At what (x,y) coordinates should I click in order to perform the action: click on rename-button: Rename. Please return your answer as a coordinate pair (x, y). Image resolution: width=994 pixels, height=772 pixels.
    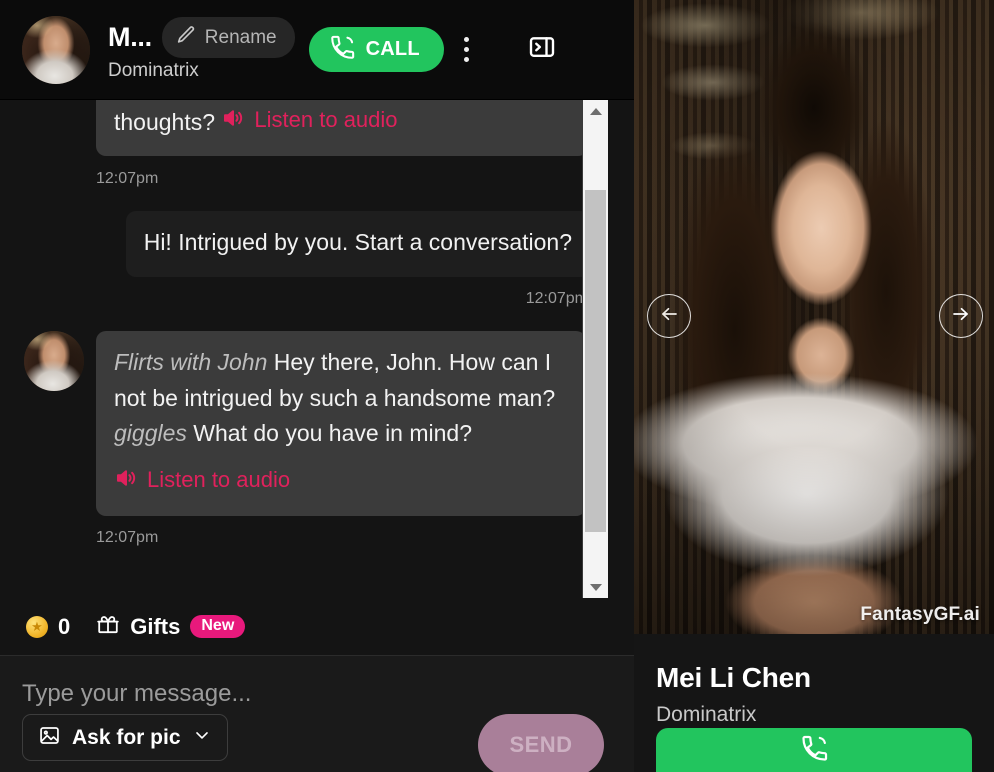
    Looking at the image, I should click on (228, 38).